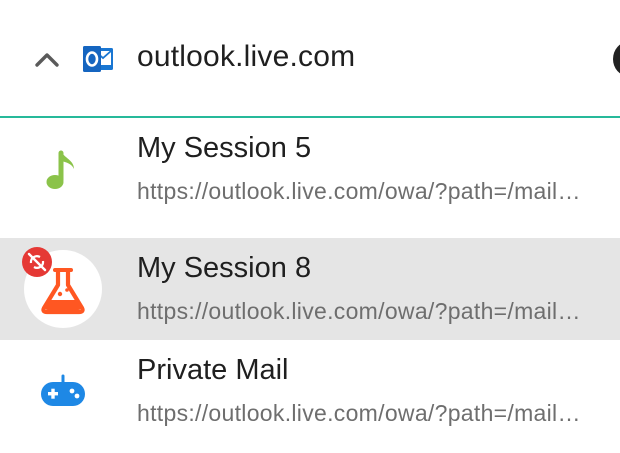  Describe the element at coordinates (63, 390) in the screenshot. I see `gamepad-icon` at that location.